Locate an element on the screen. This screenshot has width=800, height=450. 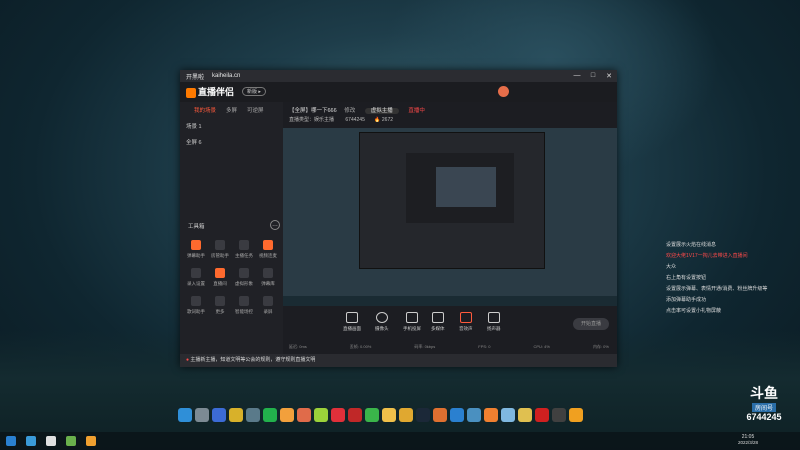
tool-live-room: 直播间 is located at coordinates (220, 277).